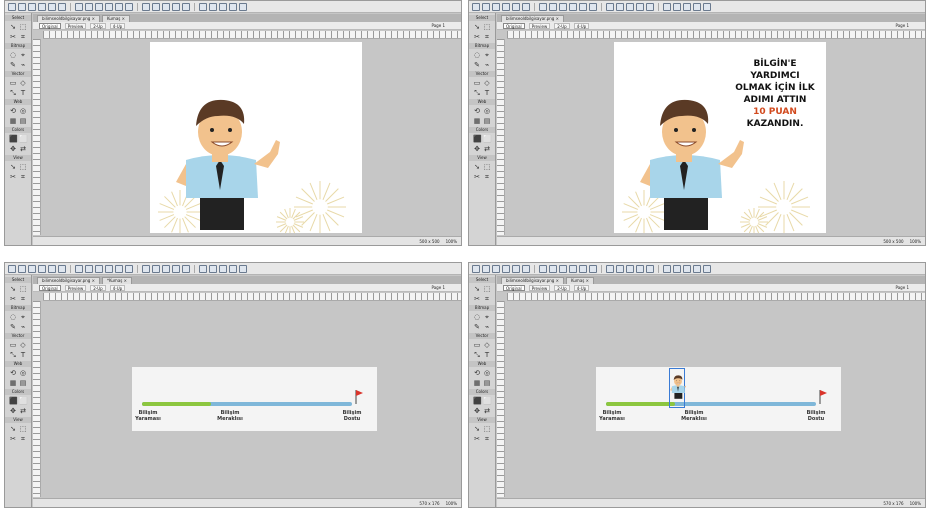  Describe the element at coordinates (23, 149) in the screenshot. I see `tool-icon: ⇄` at that location.